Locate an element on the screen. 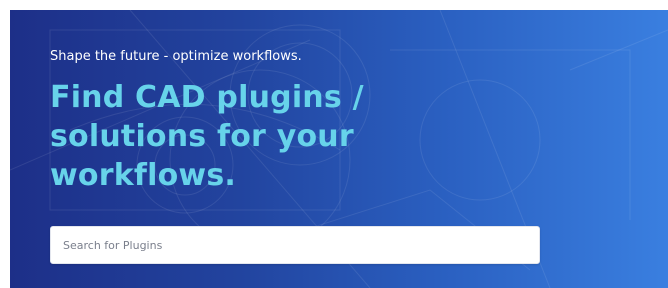 The height and width of the screenshot is (288, 668). headline-line-1: Find CAD plugins / is located at coordinates (207, 97).